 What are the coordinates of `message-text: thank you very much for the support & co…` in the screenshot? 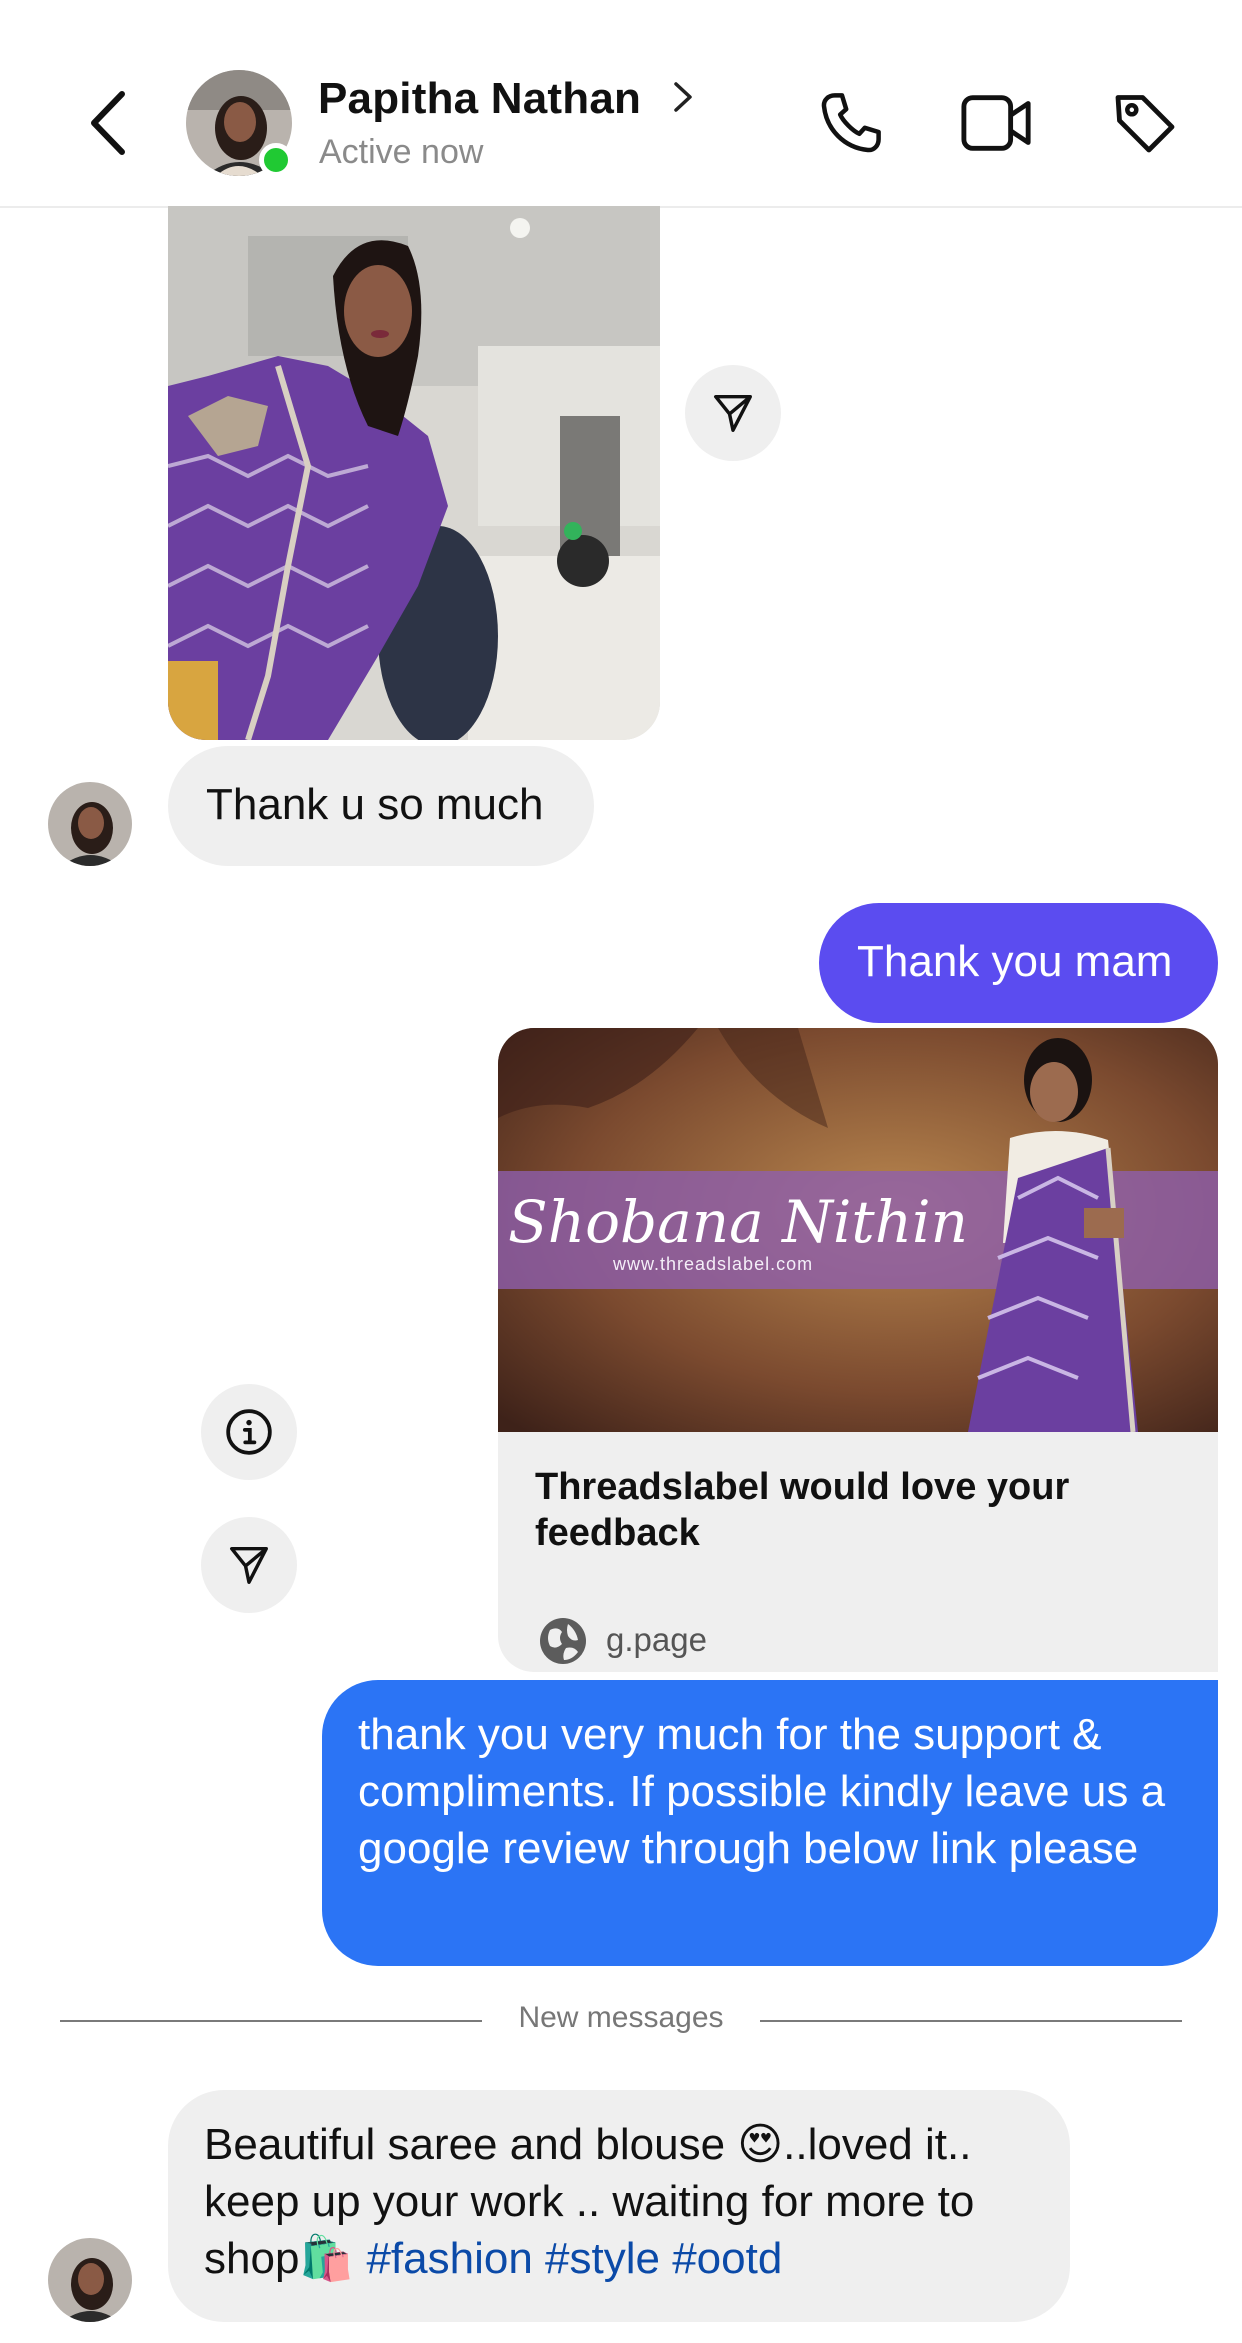 It's located at (762, 1791).